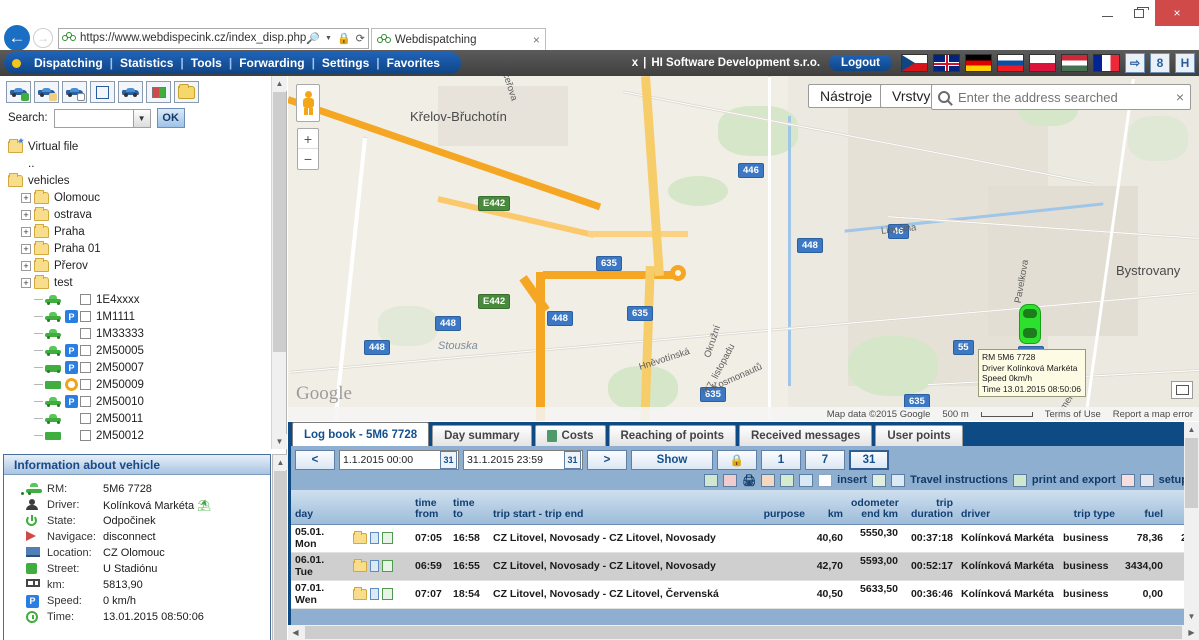 The height and width of the screenshot is (640, 1199). Describe the element at coordinates (1139, 13) in the screenshot. I see `maximize-button` at that location.